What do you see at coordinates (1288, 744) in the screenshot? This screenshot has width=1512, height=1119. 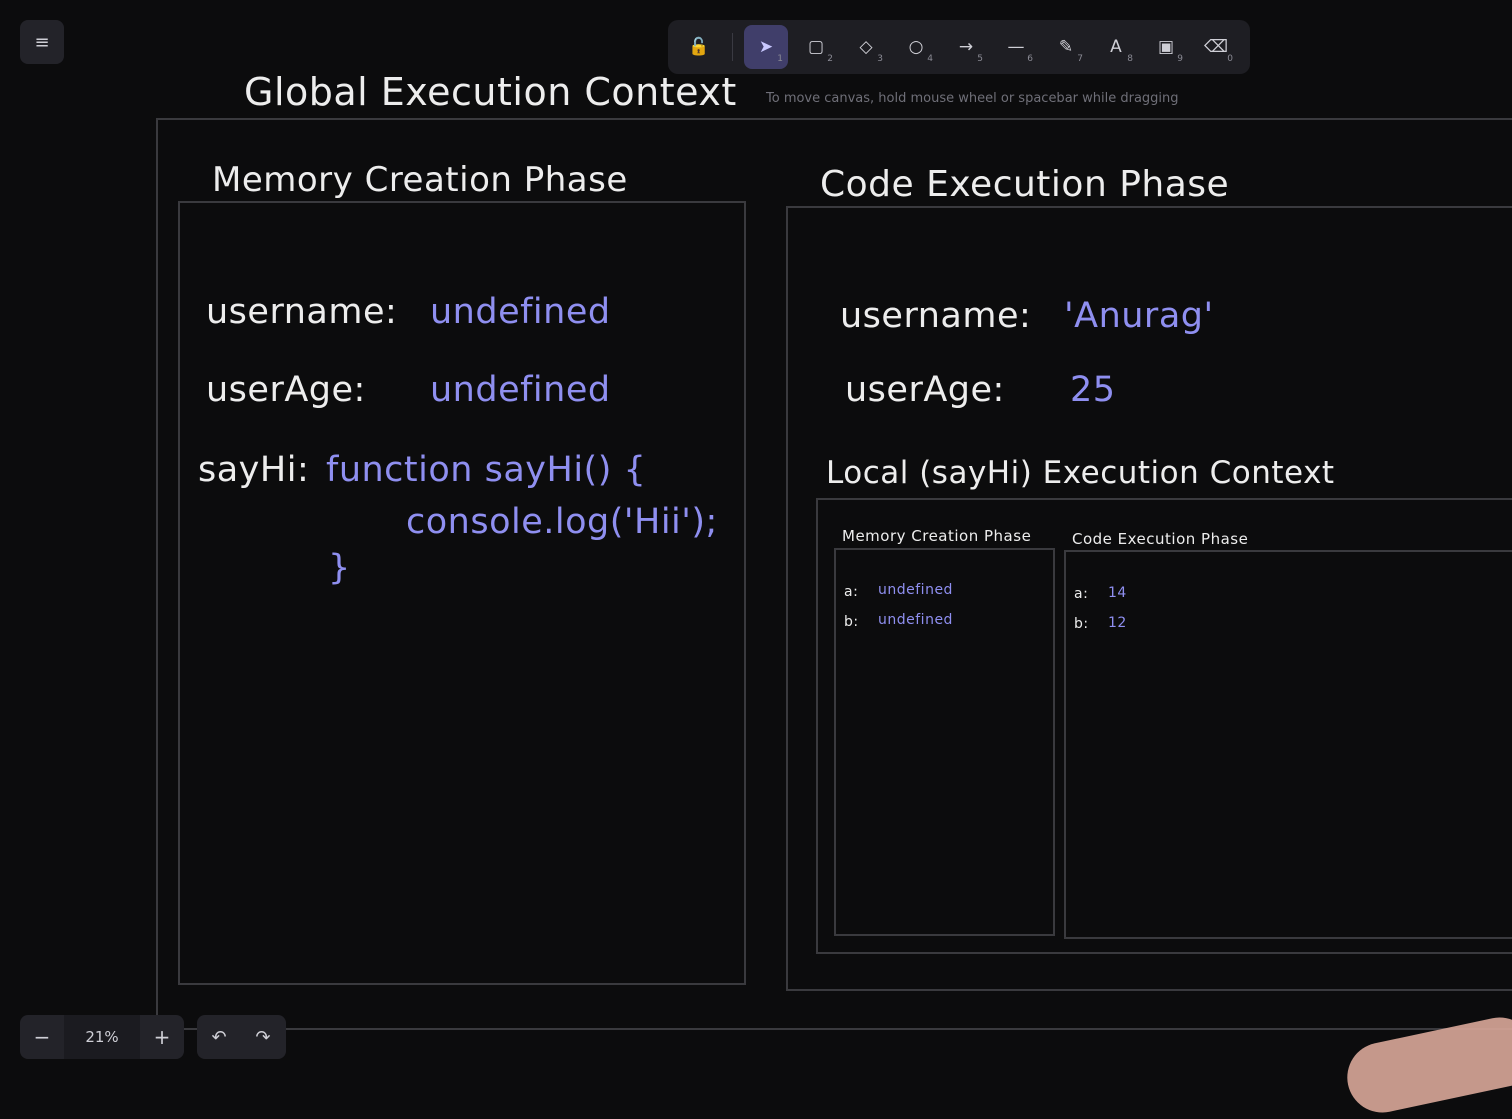 I see `local-code-phase-box` at bounding box center [1288, 744].